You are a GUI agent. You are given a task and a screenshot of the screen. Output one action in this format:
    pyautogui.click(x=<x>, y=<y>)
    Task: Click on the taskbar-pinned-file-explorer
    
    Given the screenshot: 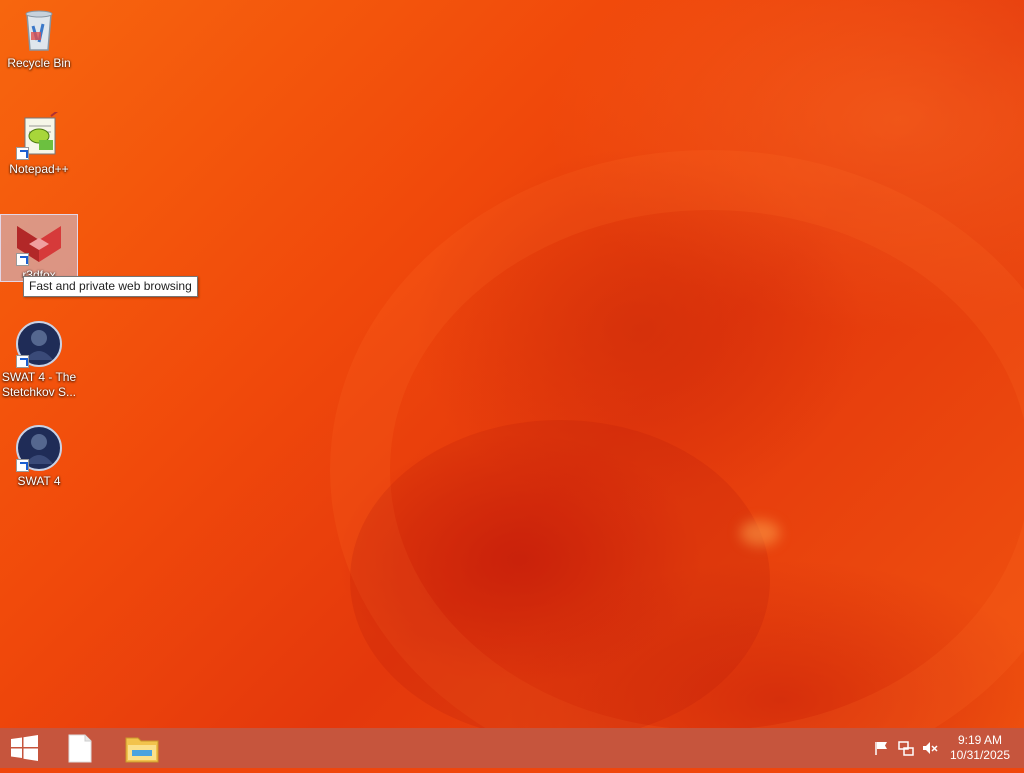 What is the action you would take?
    pyautogui.click(x=142, y=748)
    